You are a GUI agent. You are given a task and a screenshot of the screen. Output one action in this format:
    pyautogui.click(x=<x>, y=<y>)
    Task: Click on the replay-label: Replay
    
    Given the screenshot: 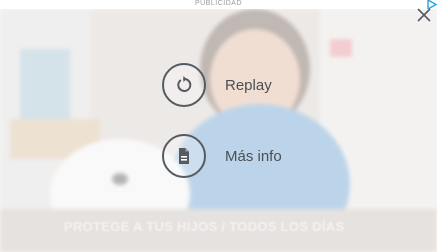 What is the action you would take?
    pyautogui.click(x=248, y=85)
    